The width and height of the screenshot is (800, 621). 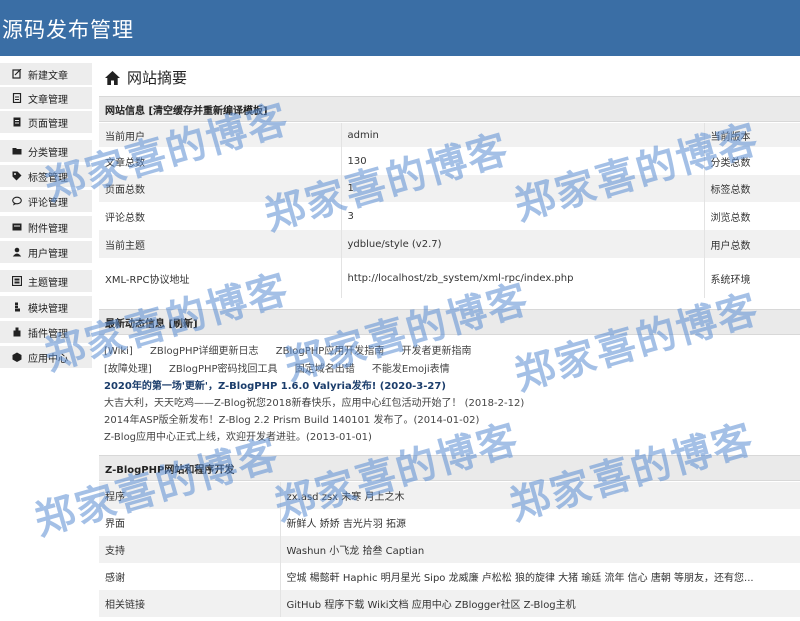 I want to click on table-row: 支持 Washun 小飞龙 拾叁 Captian, so click(x=449, y=549).